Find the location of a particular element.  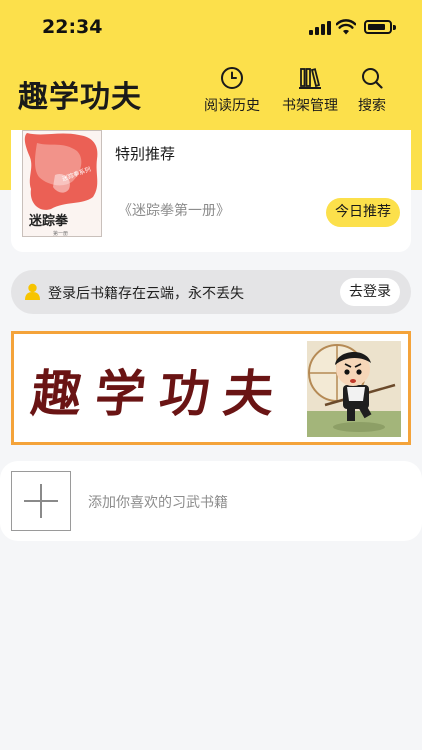

bookshelf-icon is located at coordinates (310, 78).